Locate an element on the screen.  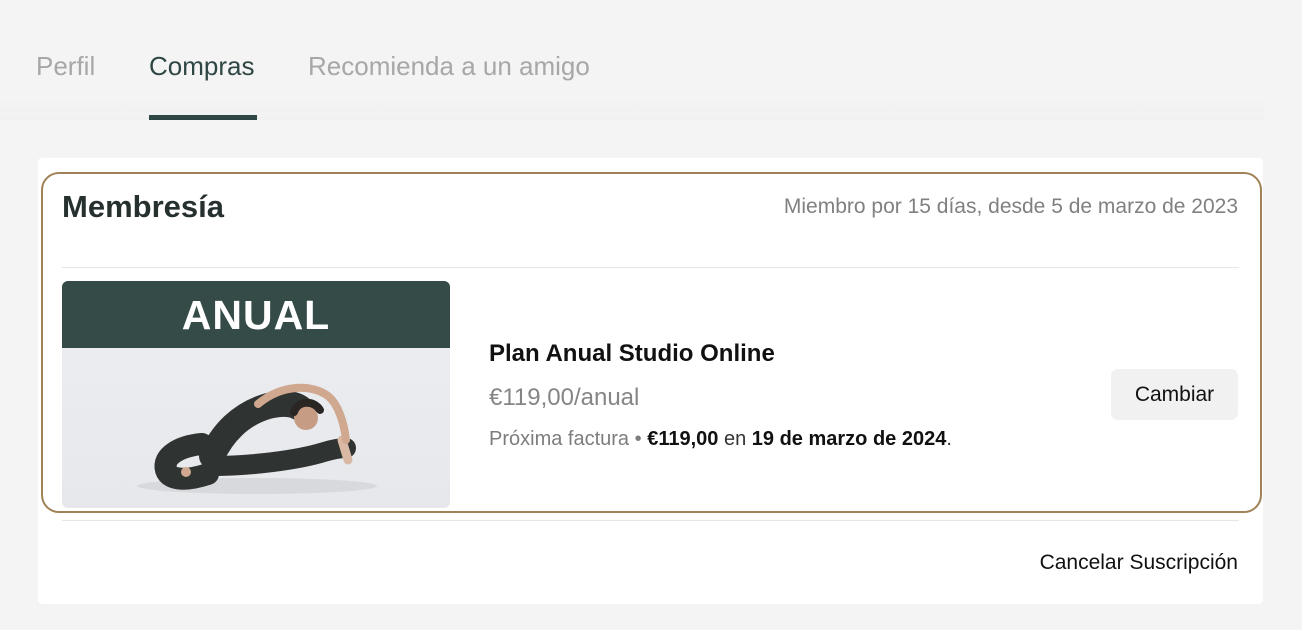
plan-image: ANUAL is located at coordinates (256, 394).